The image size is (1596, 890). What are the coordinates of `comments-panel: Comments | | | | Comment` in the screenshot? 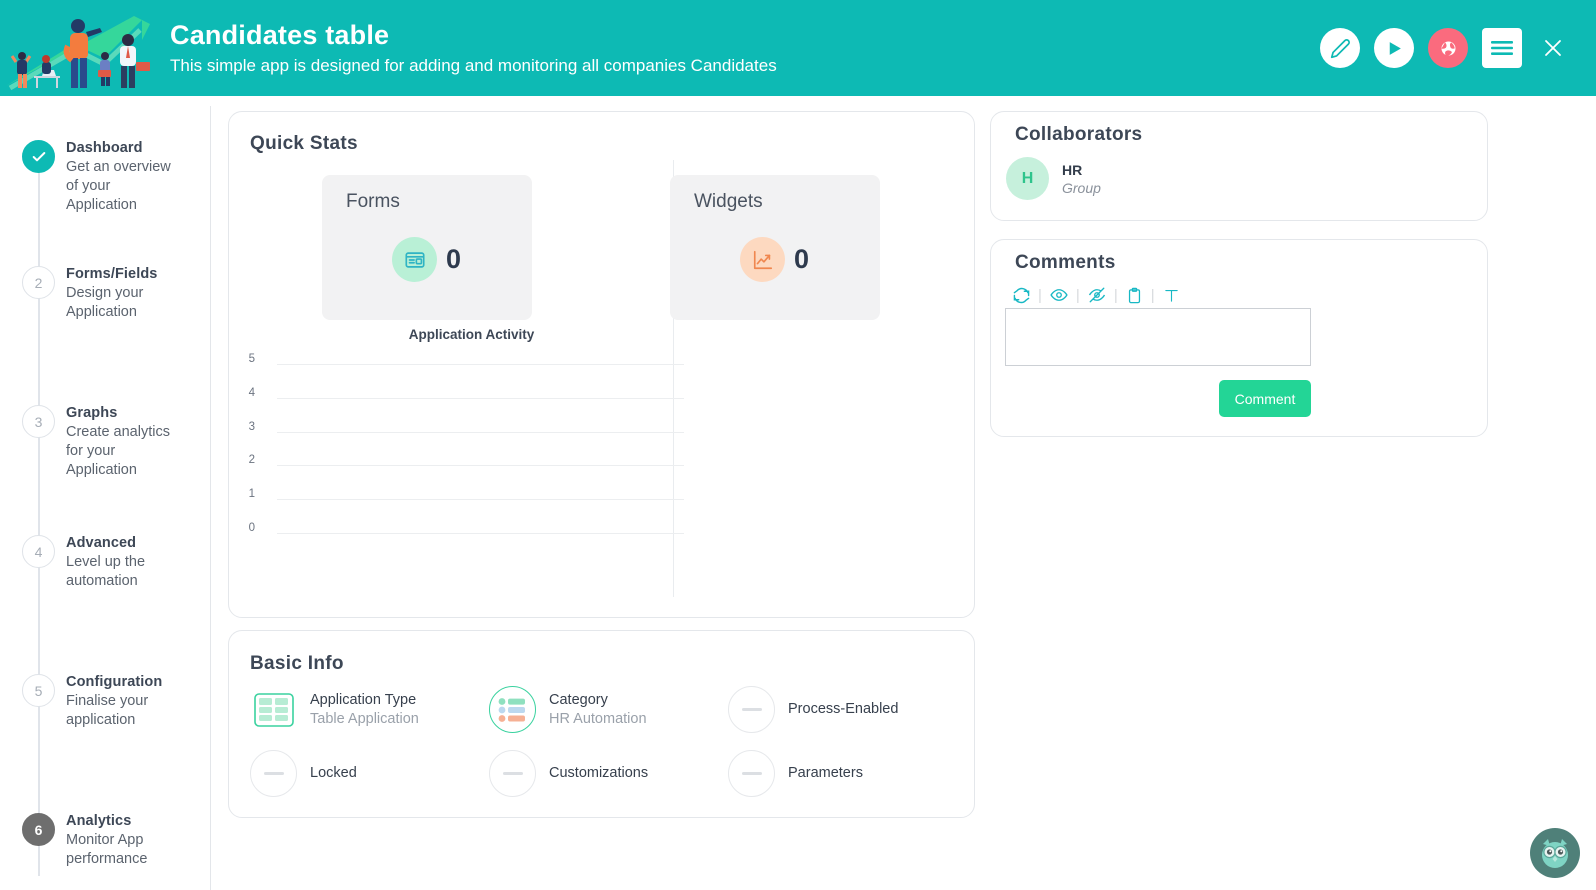 It's located at (1239, 338).